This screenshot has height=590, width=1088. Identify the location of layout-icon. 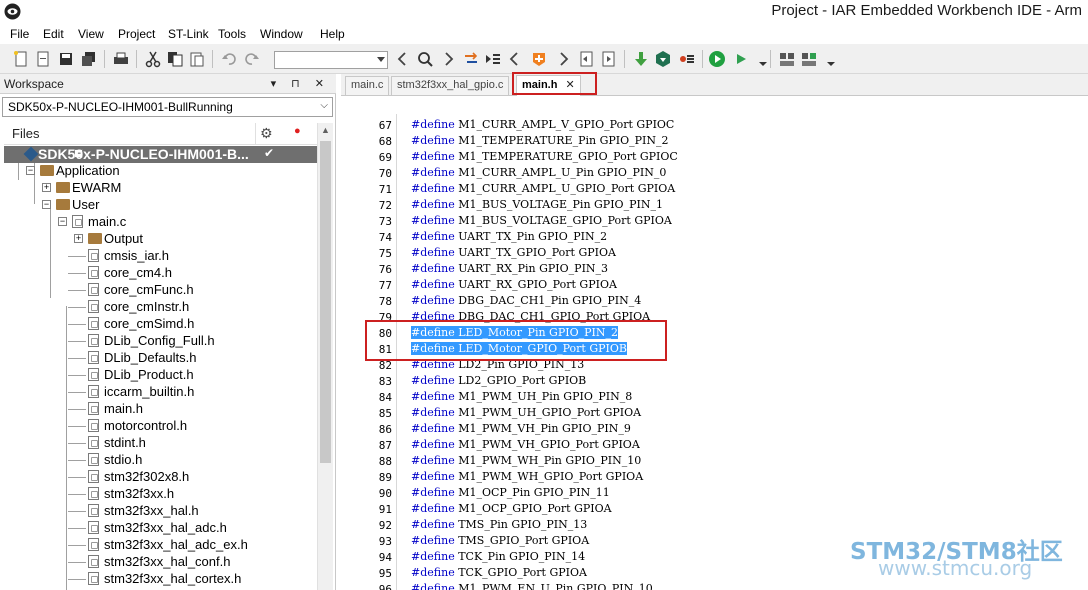
(787, 59).